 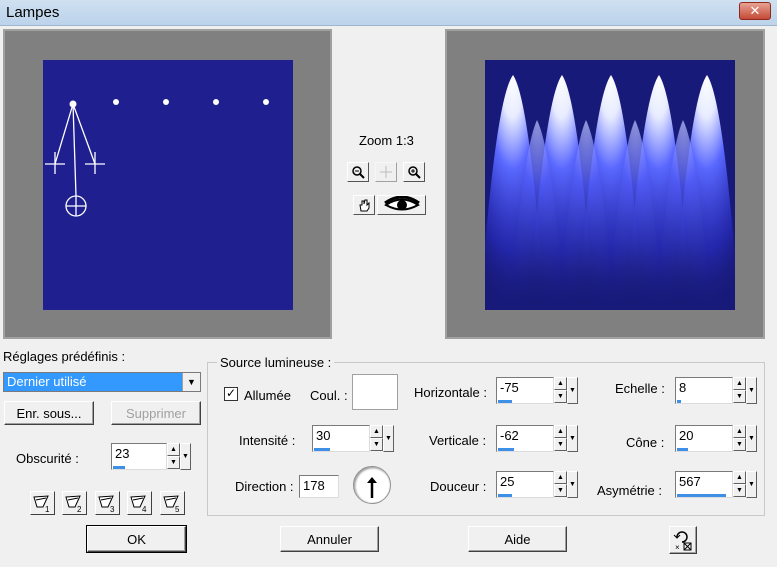 I want to click on douceur-level-bar, so click(x=505, y=495).